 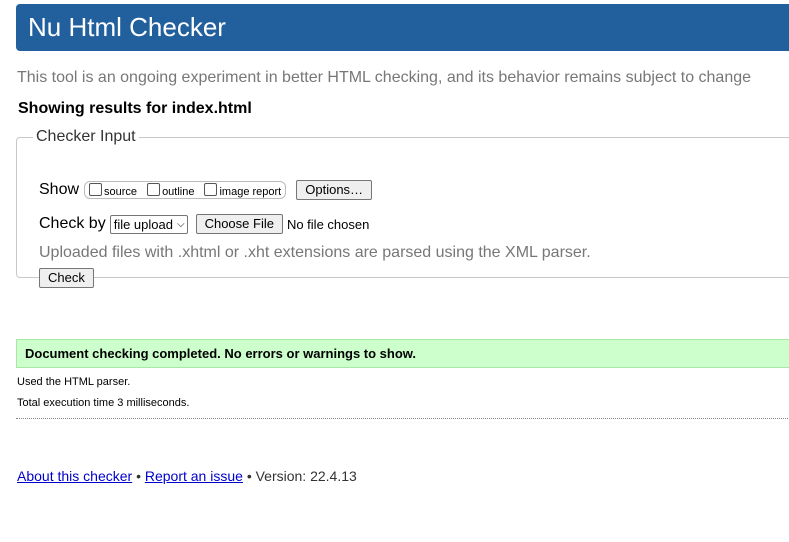 I want to click on check-button: Check, so click(x=66, y=278).